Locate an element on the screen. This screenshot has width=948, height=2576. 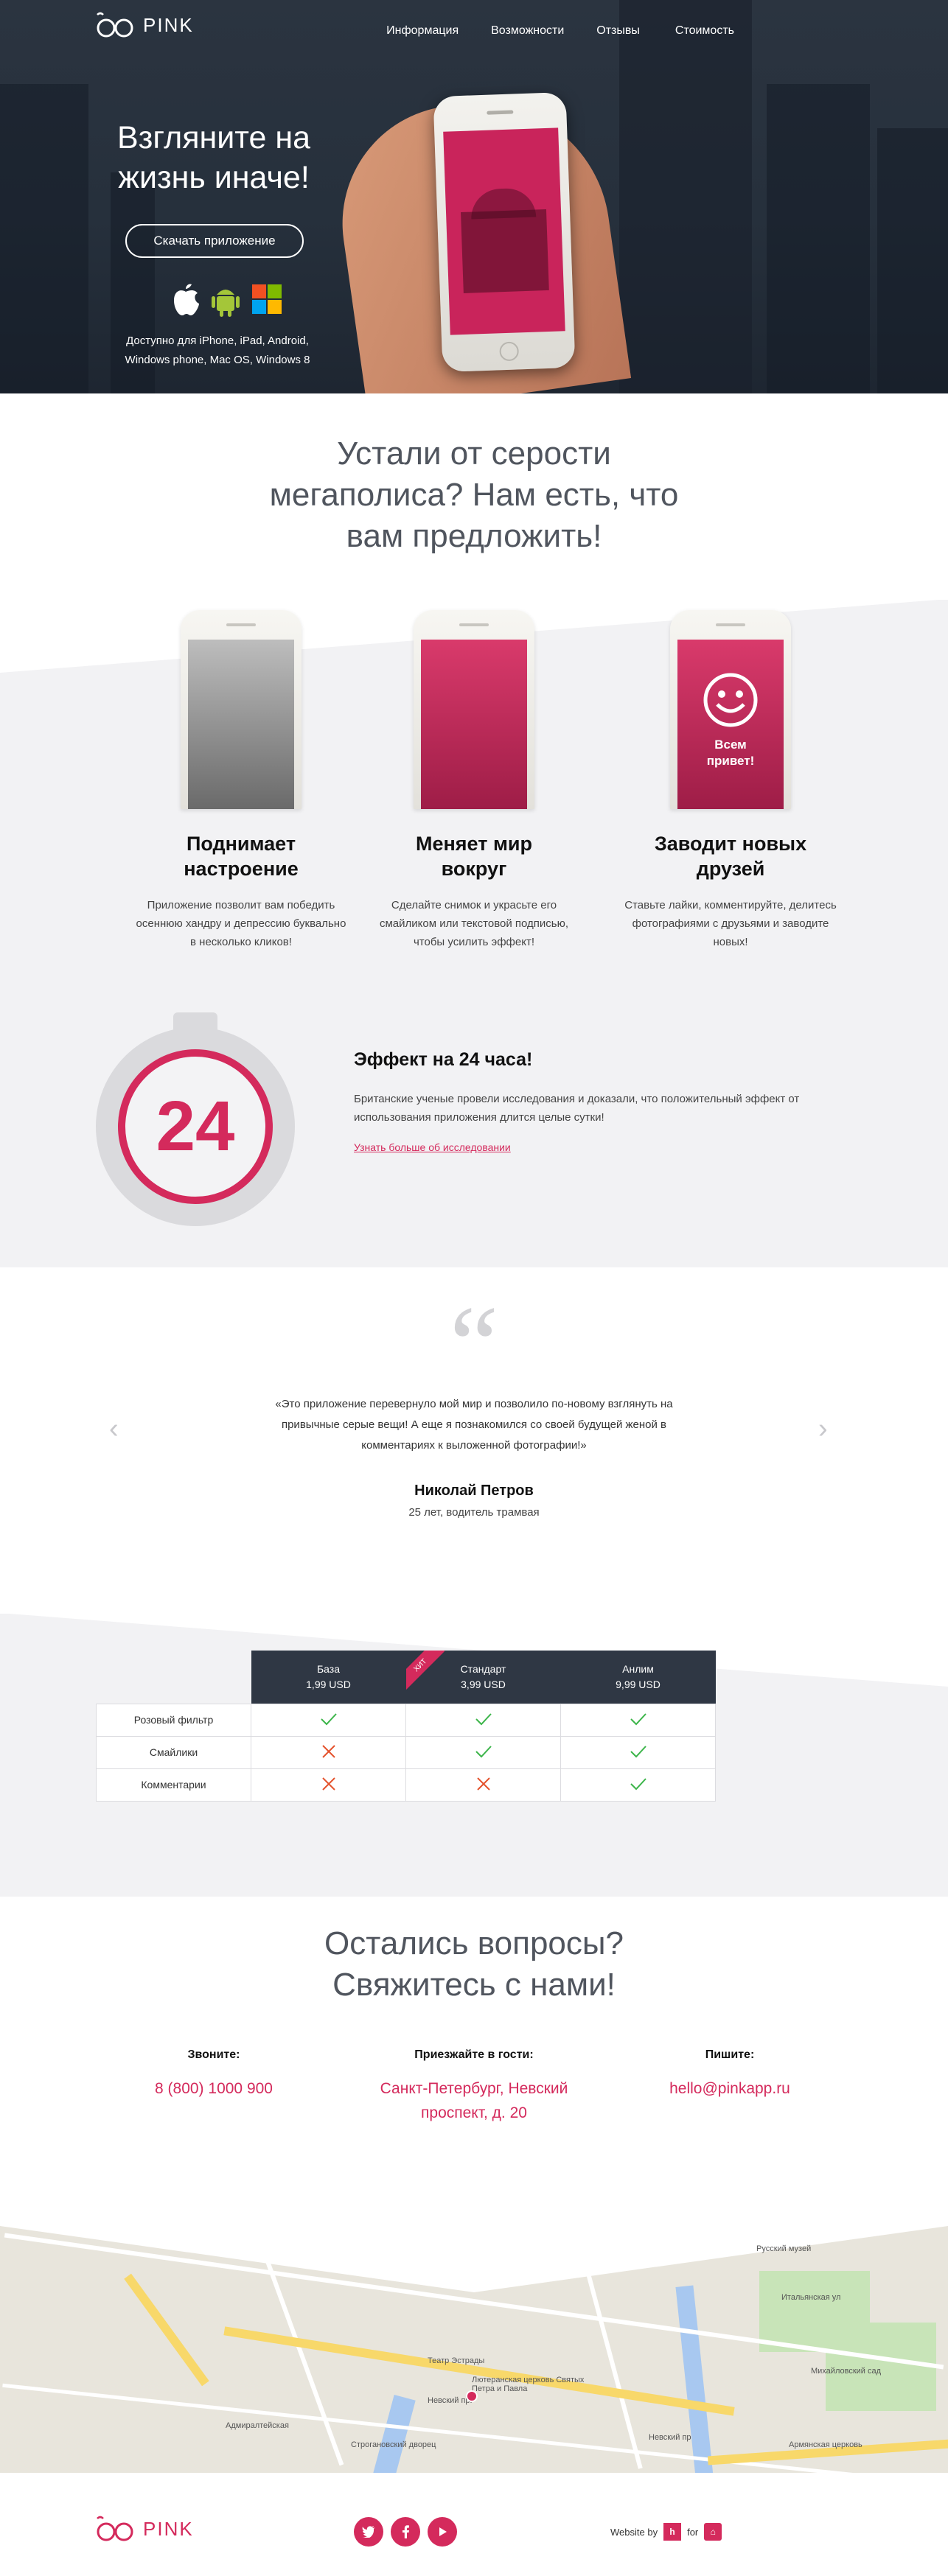
location-pin-icon is located at coordinates (472, 2396).